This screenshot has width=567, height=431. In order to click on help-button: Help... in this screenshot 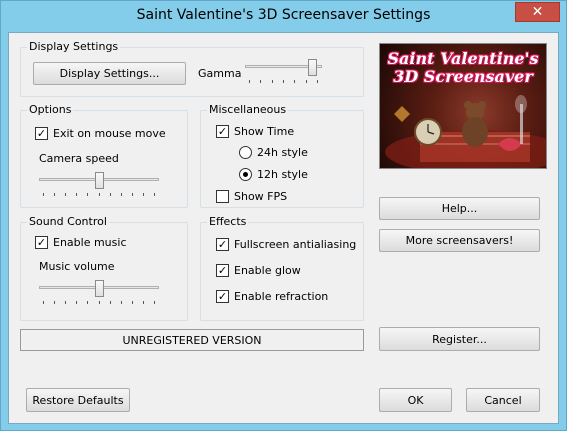, I will do `click(459, 208)`.